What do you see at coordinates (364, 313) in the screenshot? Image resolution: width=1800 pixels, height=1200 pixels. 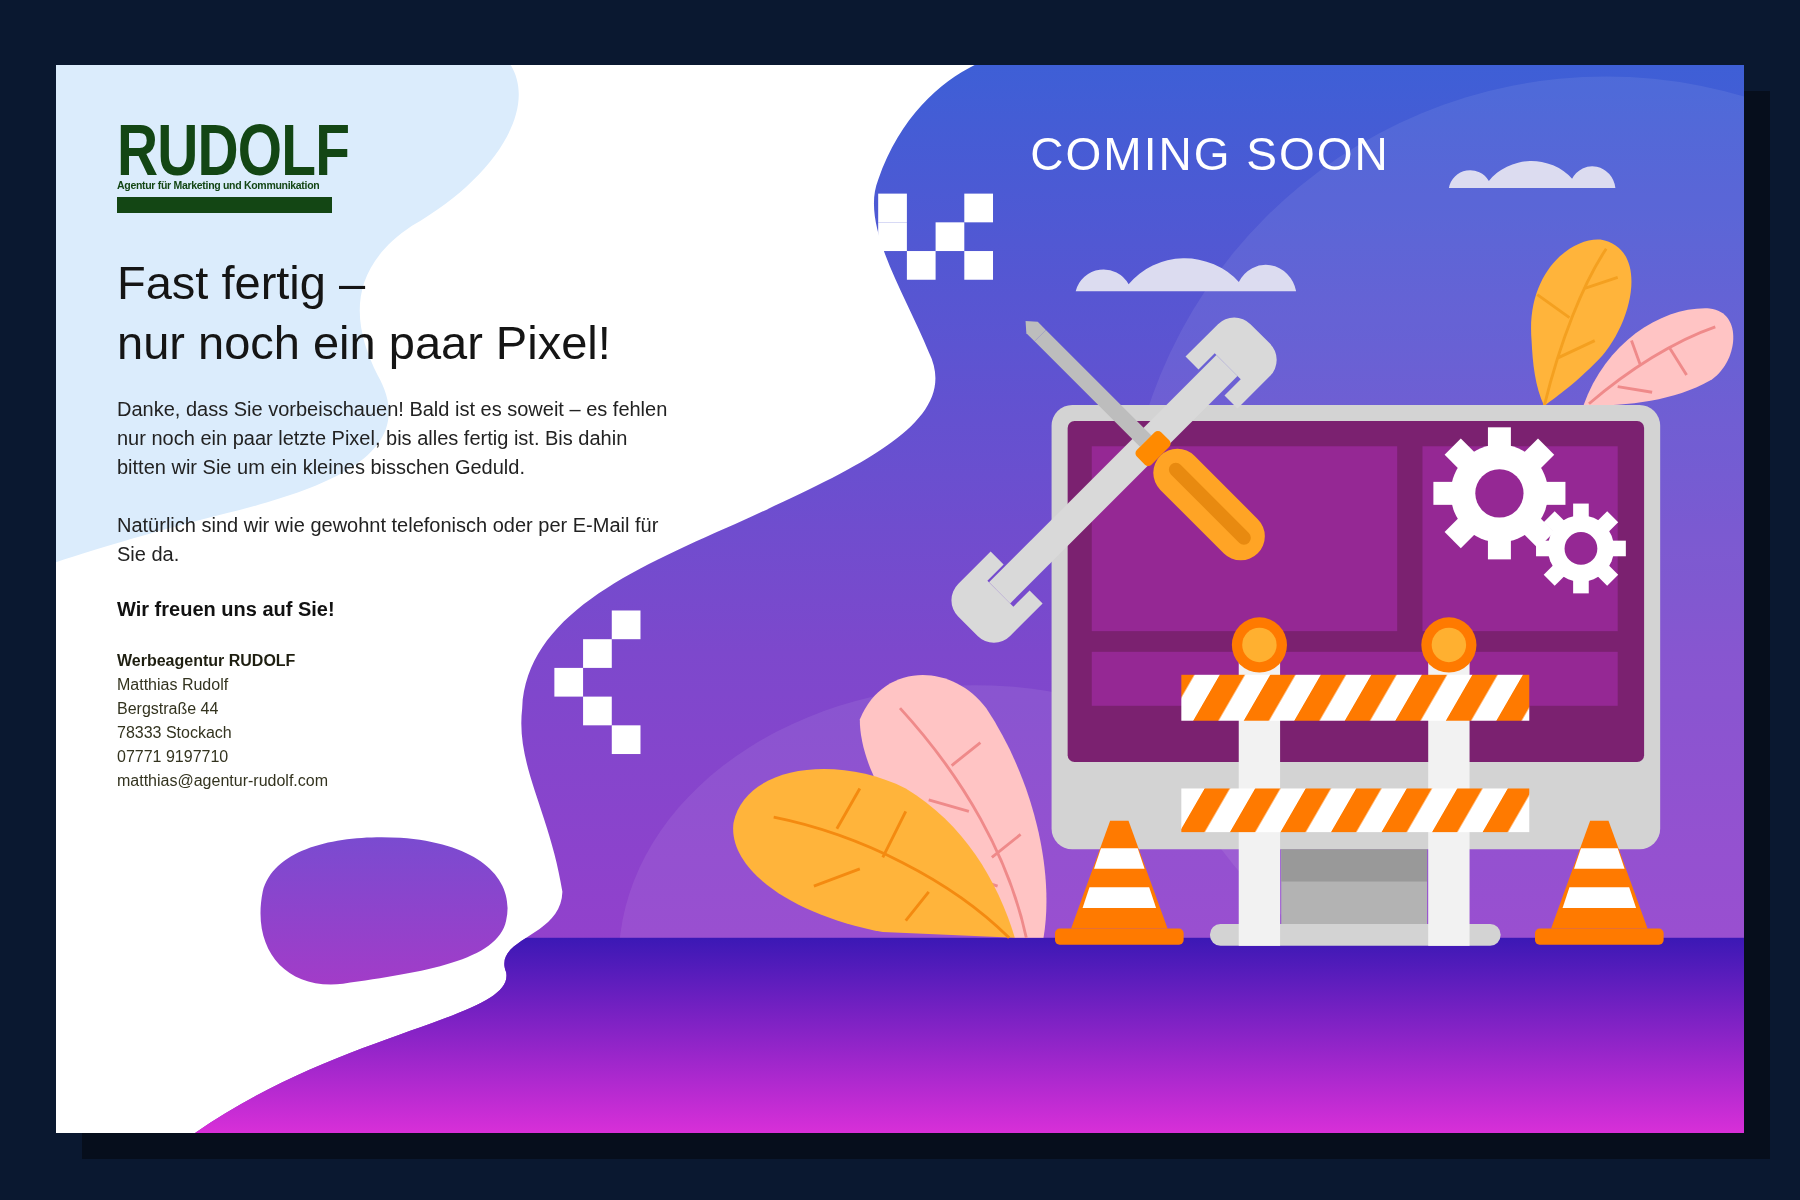 I see `headline: Fast fertig – nur noch ein paar Pixel!` at bounding box center [364, 313].